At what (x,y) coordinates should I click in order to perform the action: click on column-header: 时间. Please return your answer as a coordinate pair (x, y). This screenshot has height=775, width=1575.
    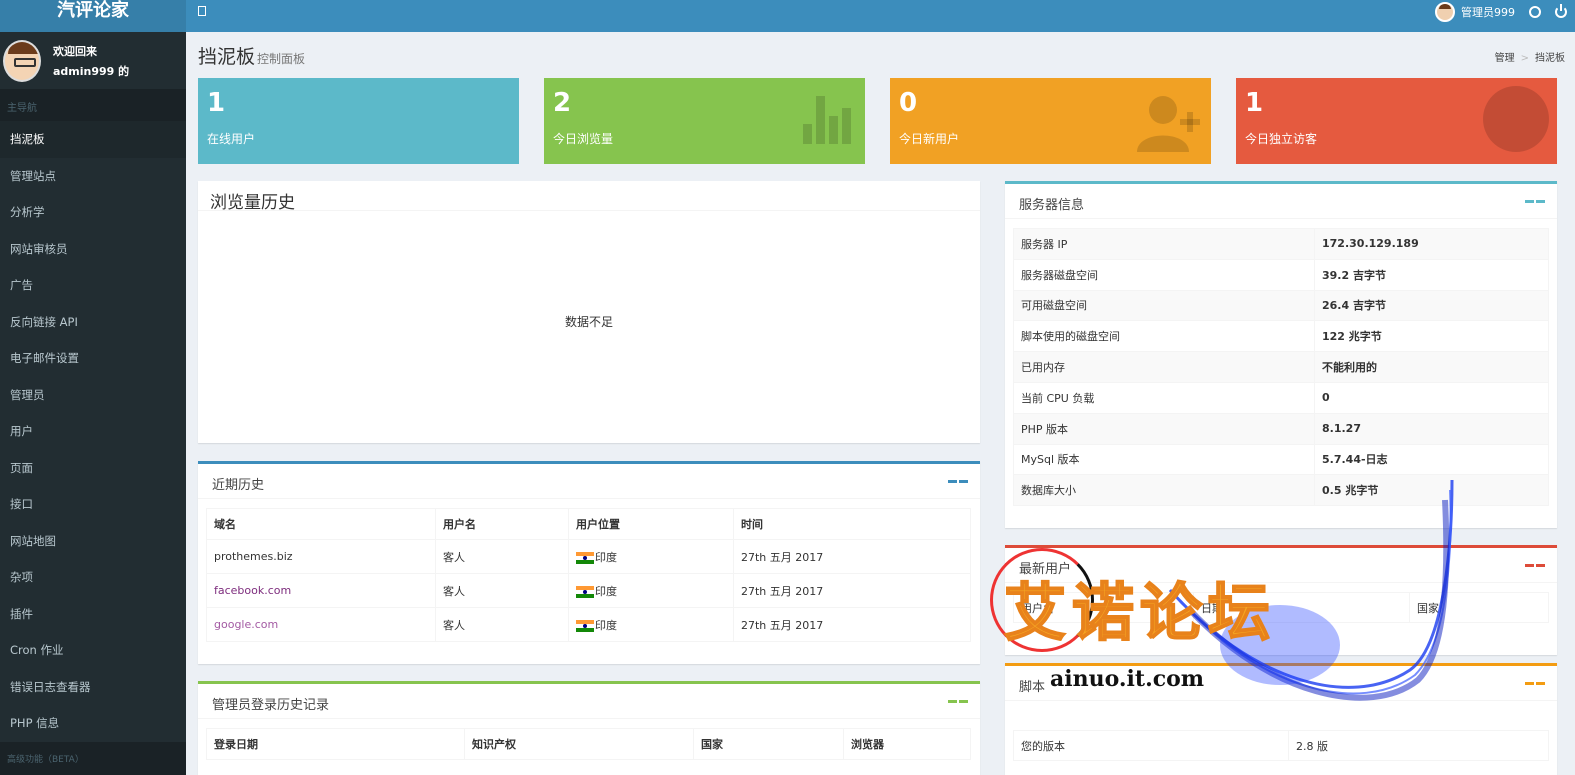
    Looking at the image, I should click on (852, 524).